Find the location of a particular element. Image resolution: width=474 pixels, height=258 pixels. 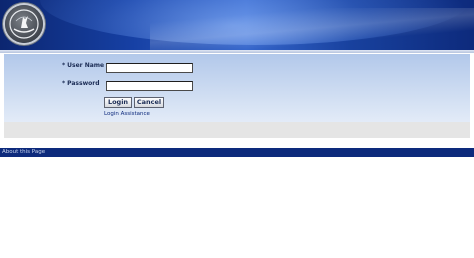

header-divider is located at coordinates (237, 51).